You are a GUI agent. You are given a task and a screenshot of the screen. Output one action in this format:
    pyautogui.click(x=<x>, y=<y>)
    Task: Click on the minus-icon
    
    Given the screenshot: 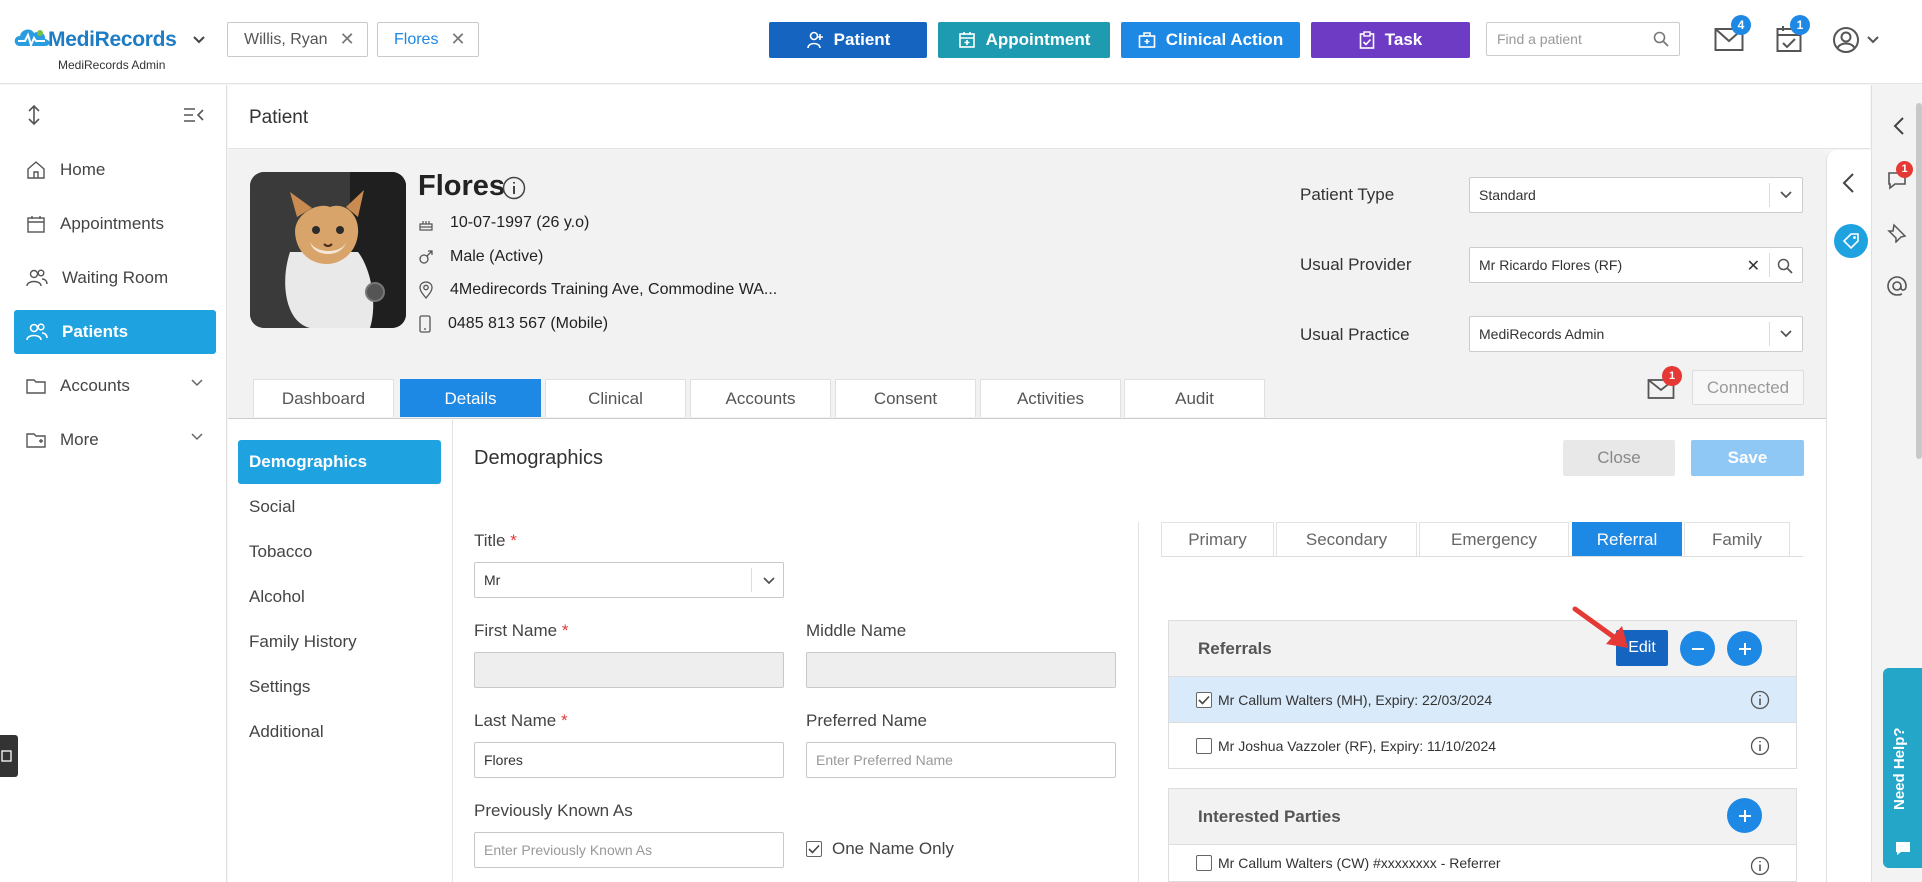 What is the action you would take?
    pyautogui.click(x=1697, y=648)
    